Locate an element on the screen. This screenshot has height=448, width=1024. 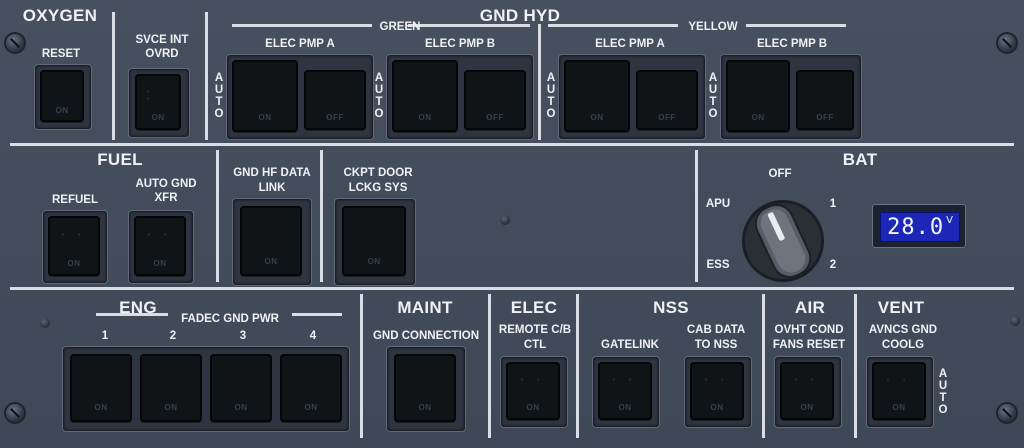
oxygen-reset-button: ON is located at coordinates (62, 96).